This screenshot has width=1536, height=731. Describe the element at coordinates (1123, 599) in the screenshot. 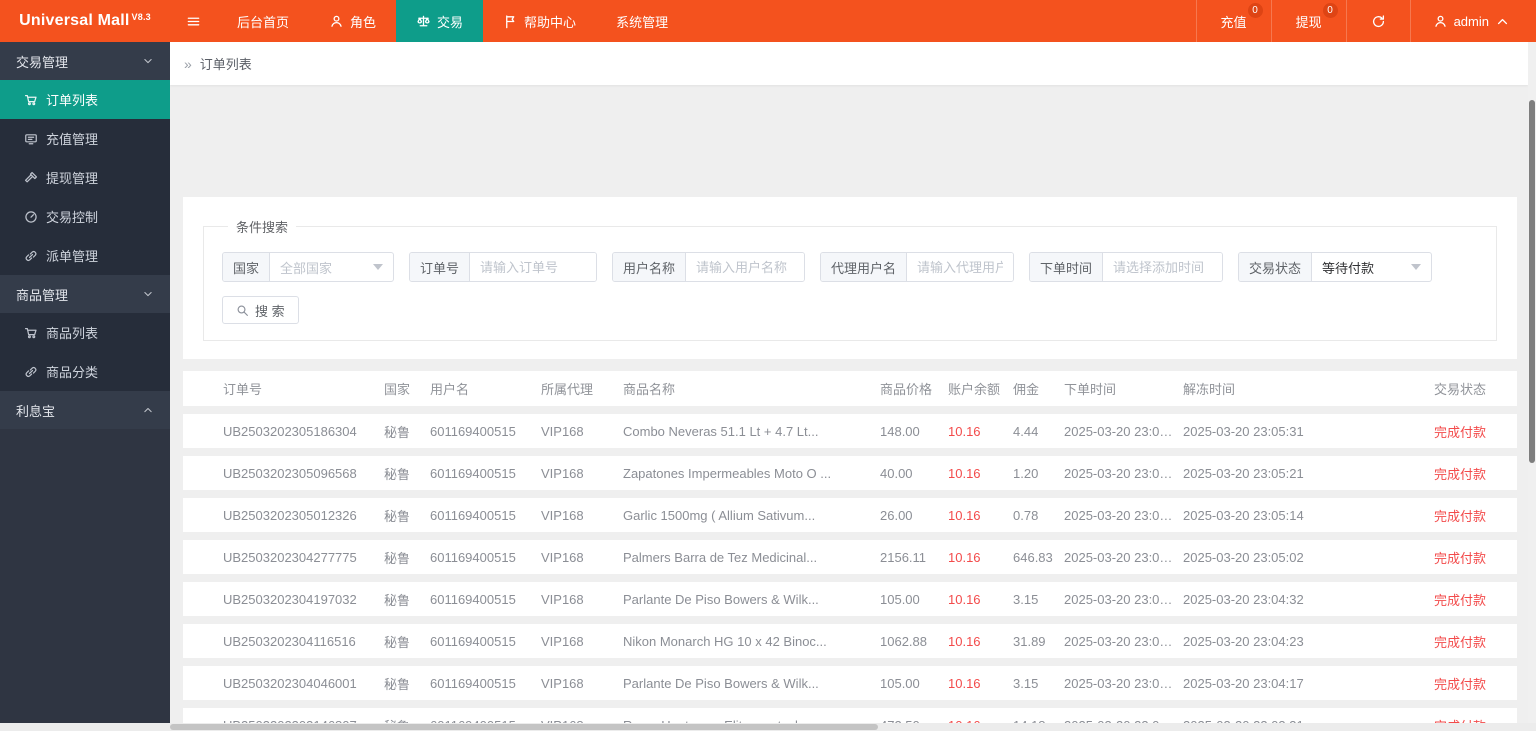

I see `cell: 2025-03-20 23:04:19` at that location.